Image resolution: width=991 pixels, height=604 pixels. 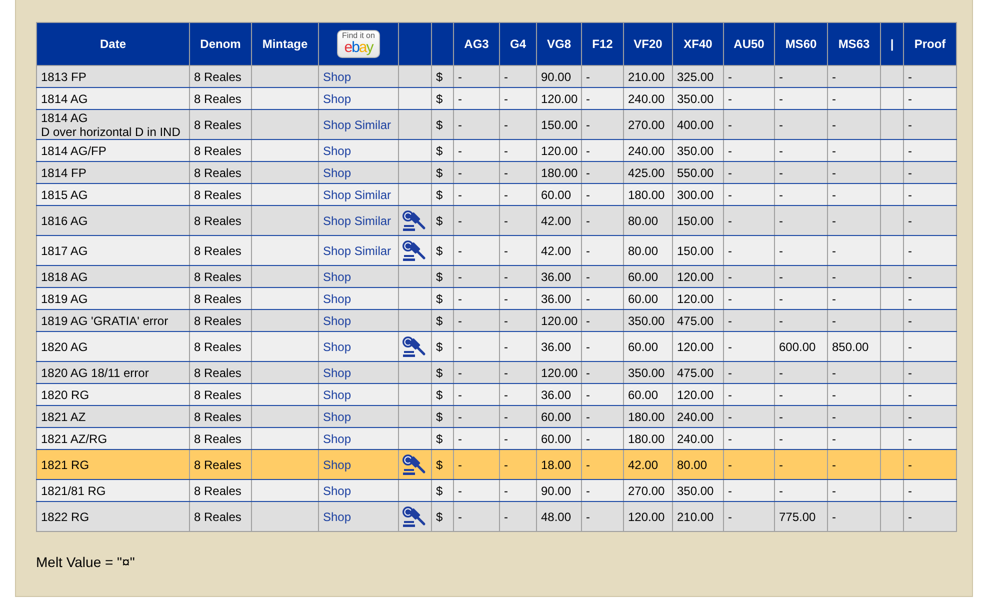 I want to click on column-header: Date, so click(x=113, y=44).